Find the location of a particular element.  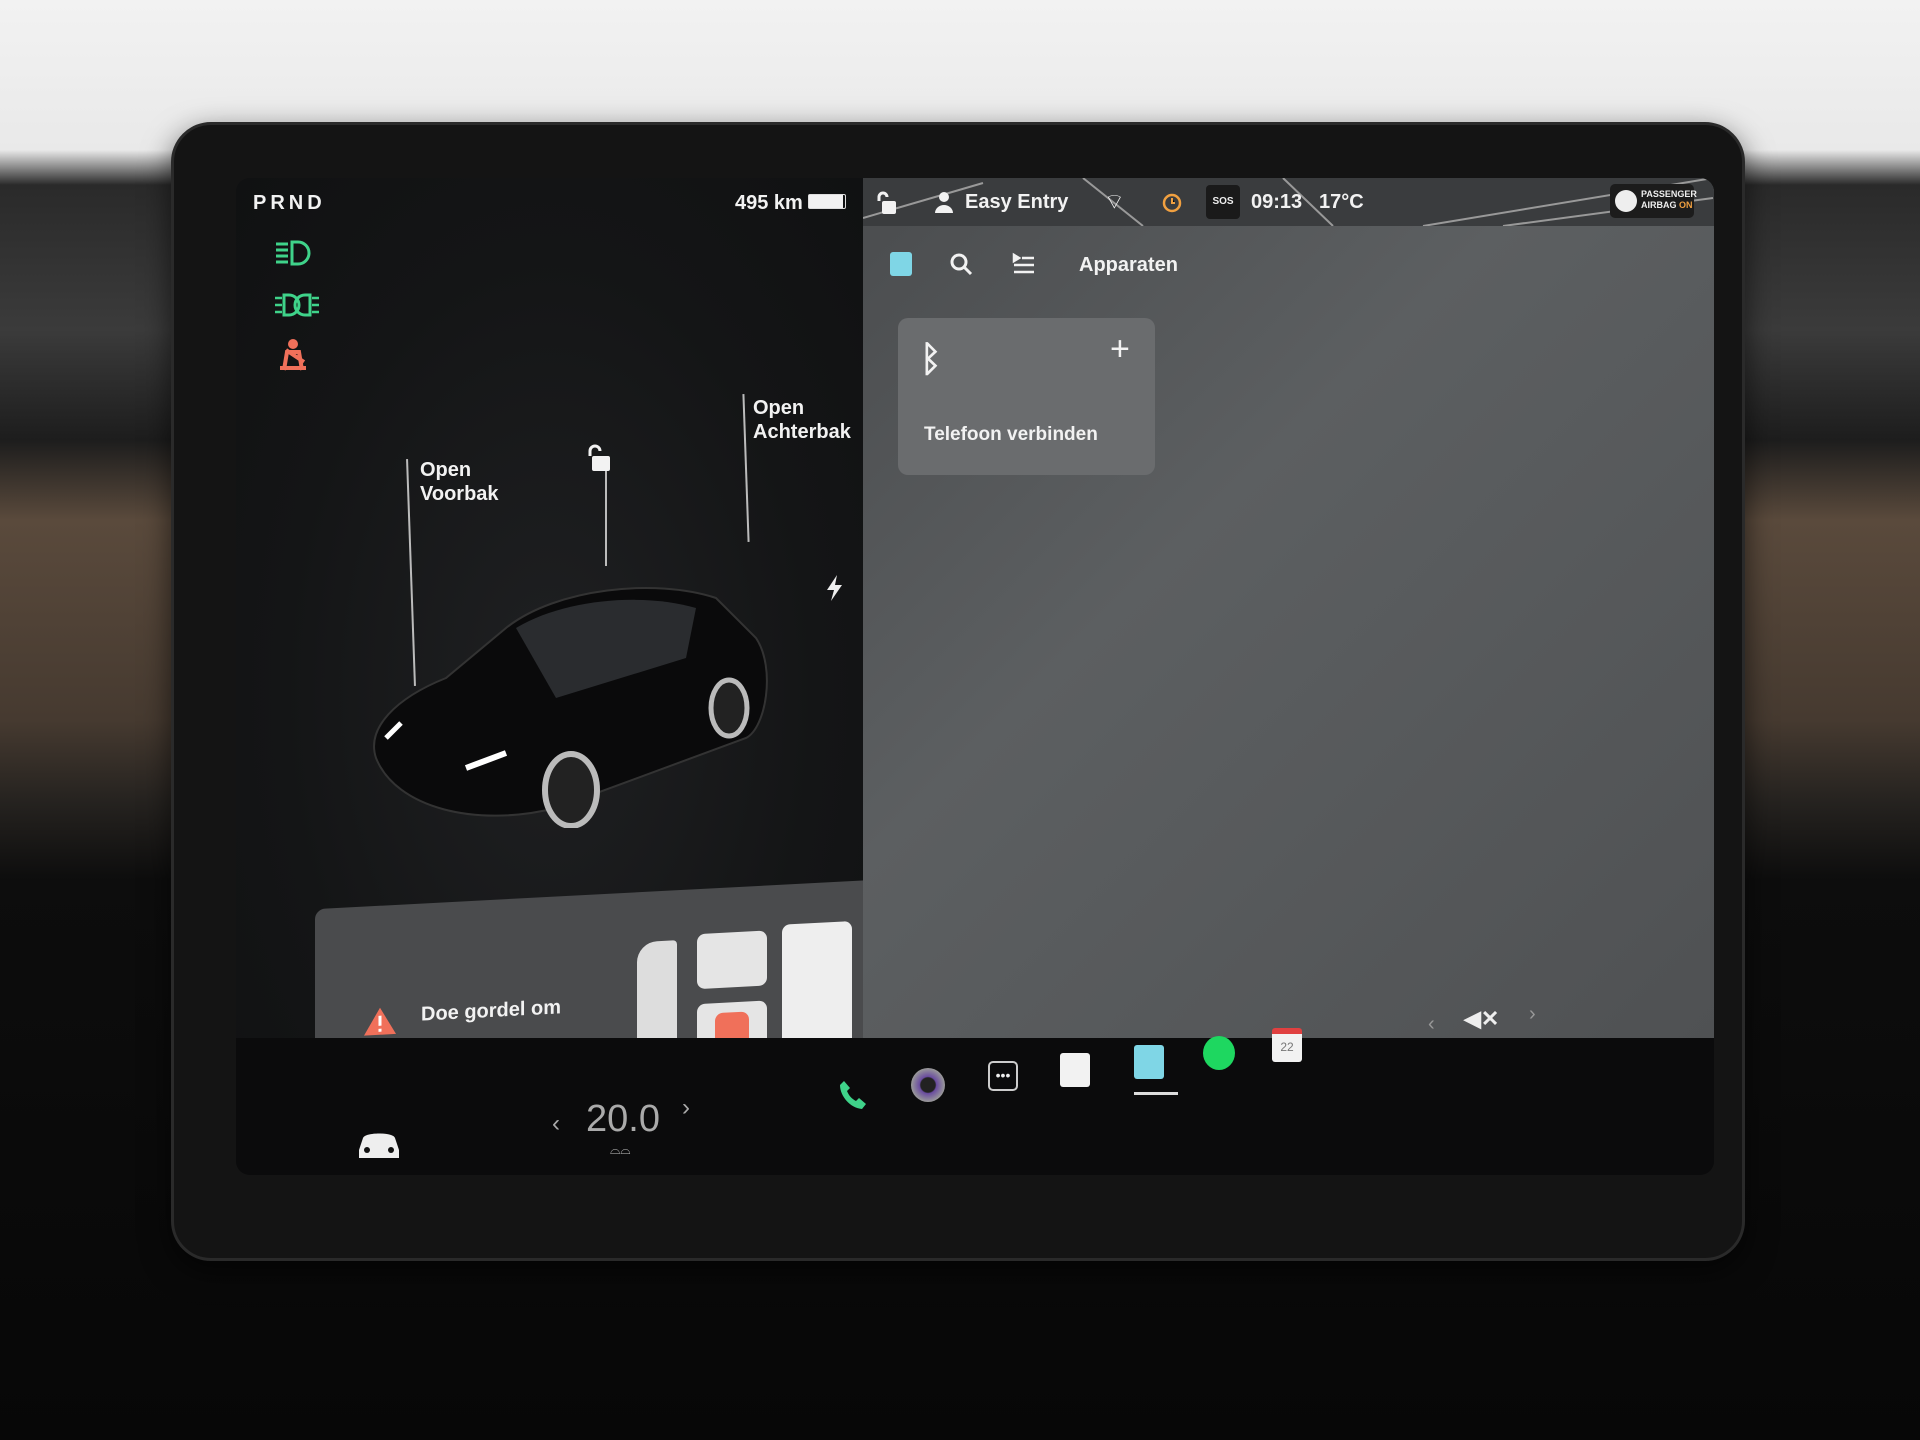

calendar-app-icon: 22 is located at coordinates (1287, 1045).